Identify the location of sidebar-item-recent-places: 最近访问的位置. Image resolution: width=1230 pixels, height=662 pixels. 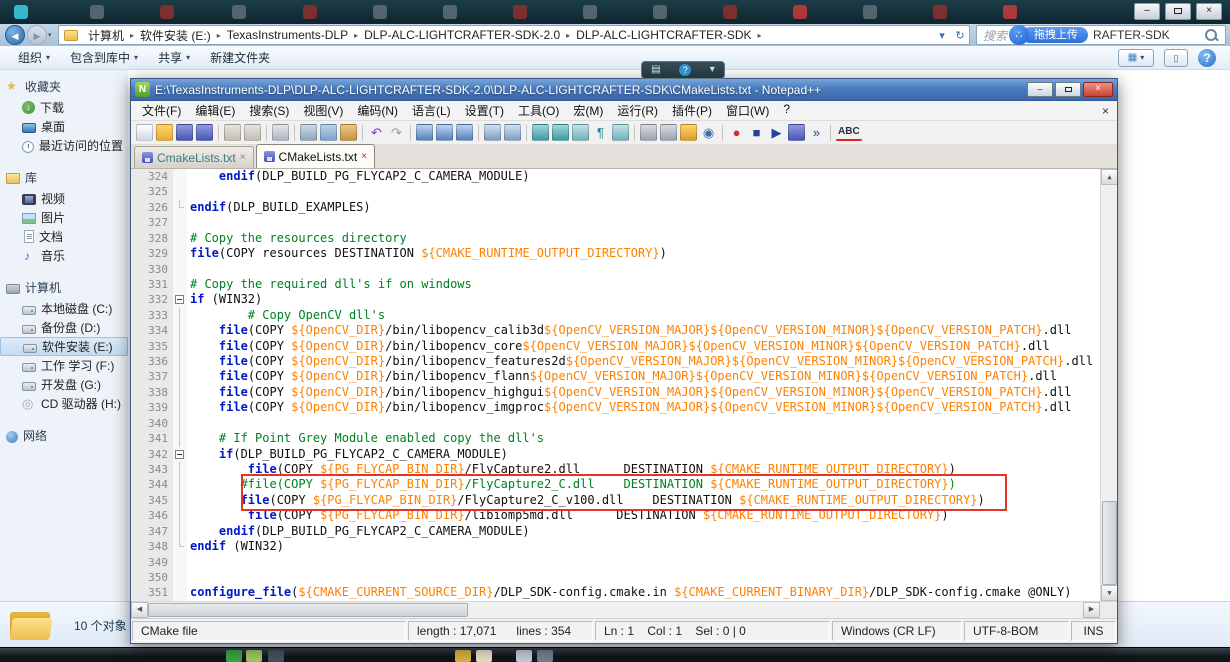
(64, 145).